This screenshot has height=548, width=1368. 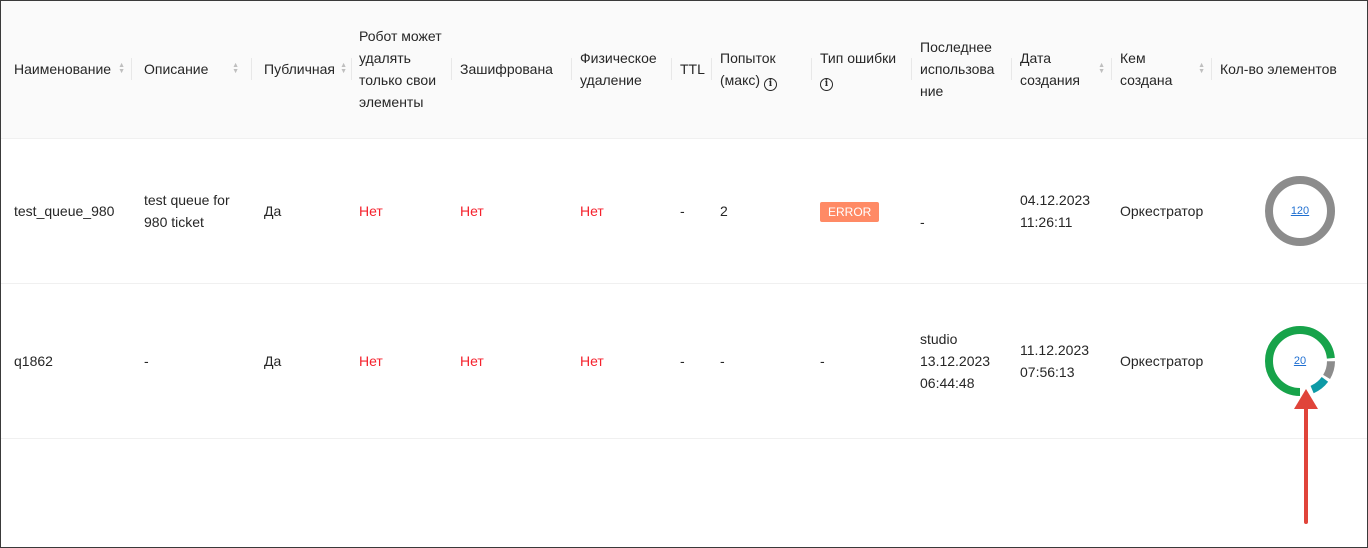 I want to click on cell-created: 04.12.2023 11:26:11, so click(x=1061, y=211).